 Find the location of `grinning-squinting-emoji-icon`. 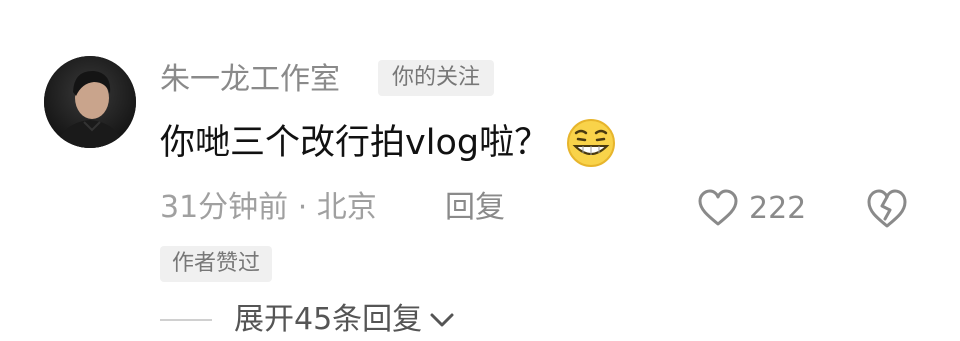

grinning-squinting-emoji-icon is located at coordinates (591, 143).